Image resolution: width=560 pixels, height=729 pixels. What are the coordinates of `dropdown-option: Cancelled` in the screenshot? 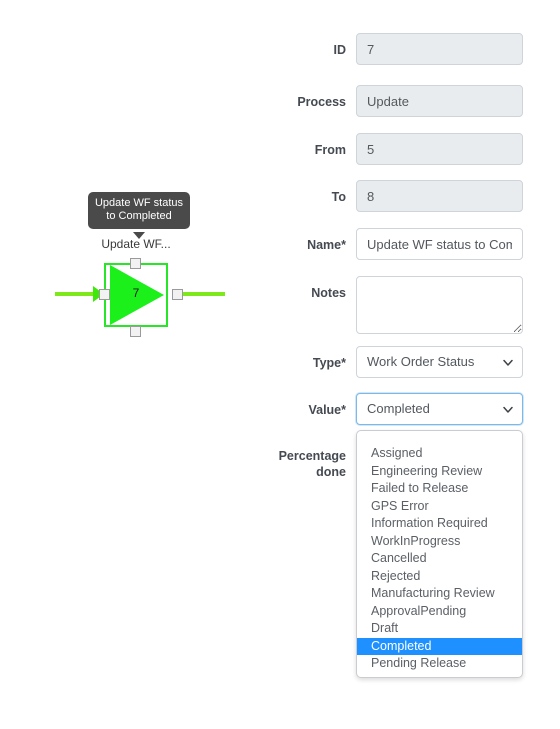 It's located at (439, 559).